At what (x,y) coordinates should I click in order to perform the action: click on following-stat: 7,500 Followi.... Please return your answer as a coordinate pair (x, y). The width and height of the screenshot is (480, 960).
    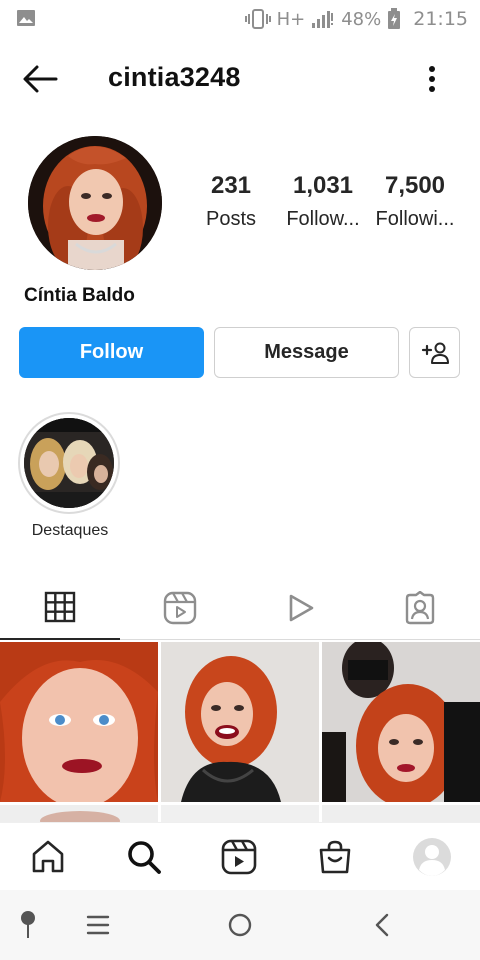
    Looking at the image, I should click on (415, 201).